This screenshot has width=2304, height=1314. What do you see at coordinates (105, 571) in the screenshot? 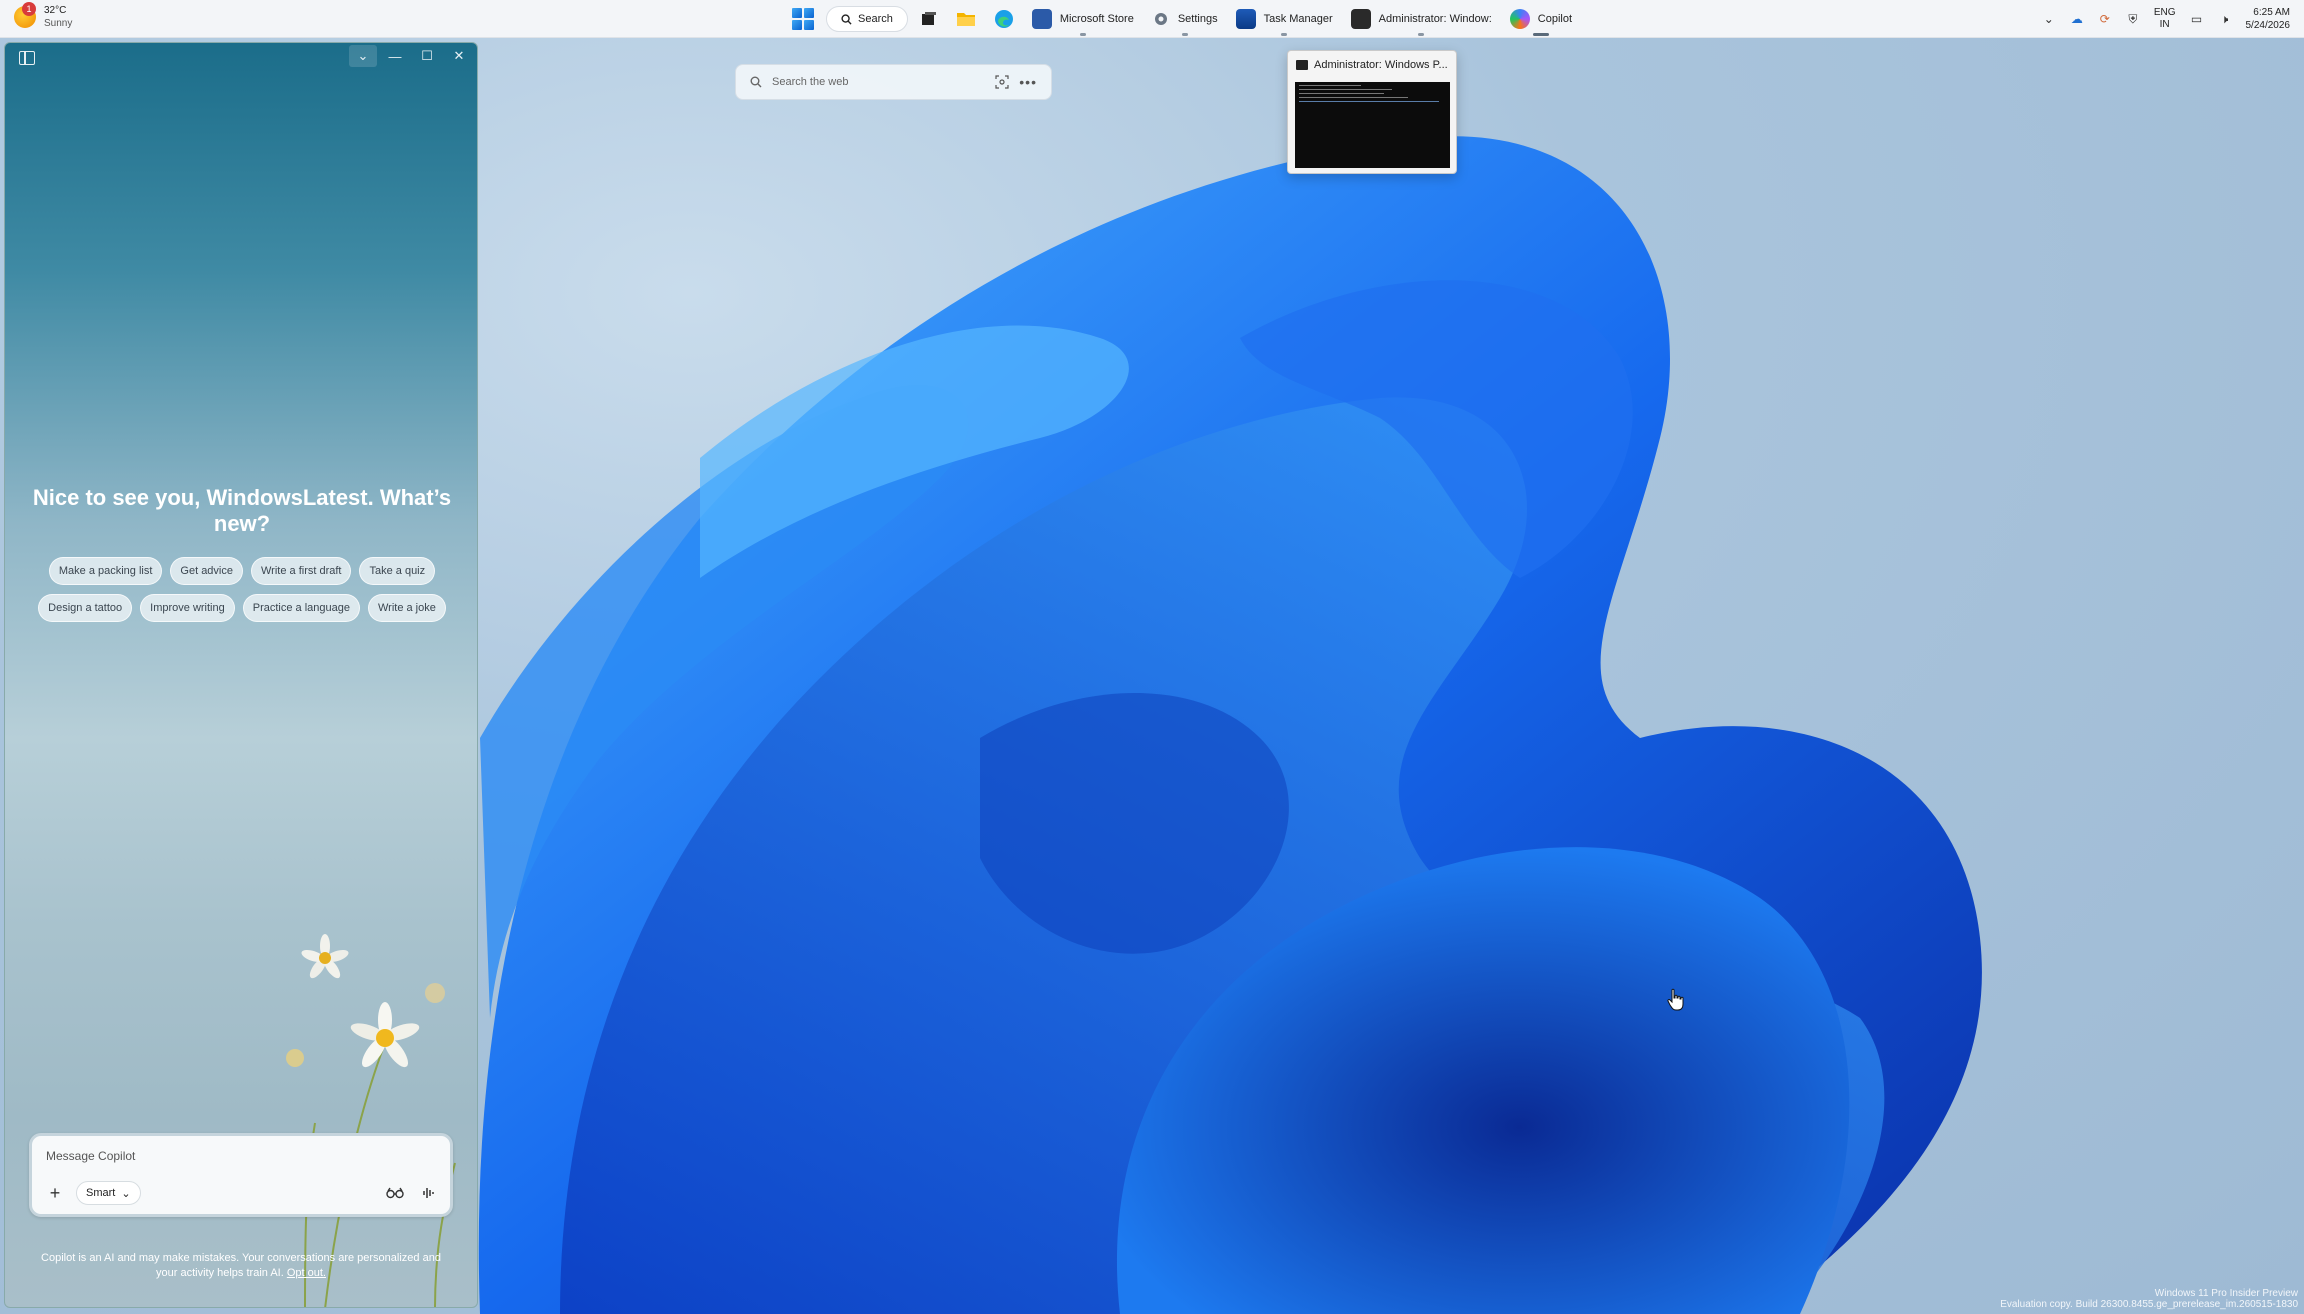
I see `suggestion-chip: Make a packing list` at bounding box center [105, 571].